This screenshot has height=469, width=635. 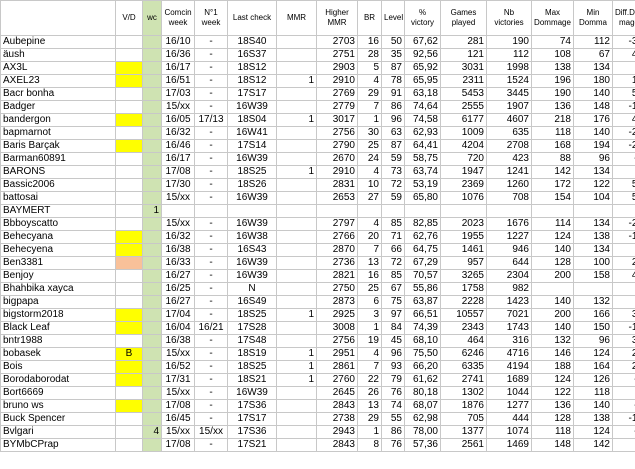 I want to click on cell-level: 93, so click(x=393, y=367).